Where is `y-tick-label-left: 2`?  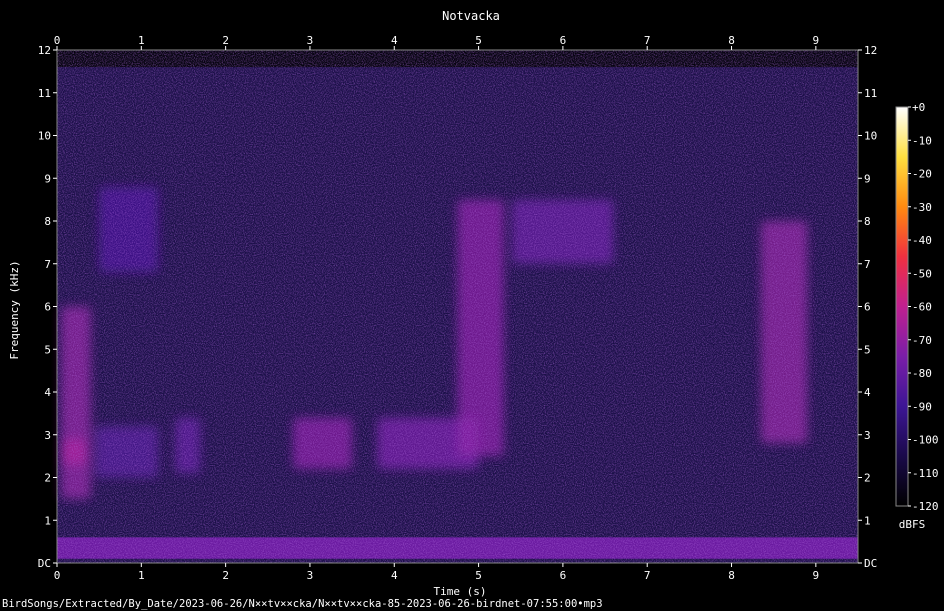 y-tick-label-left: 2 is located at coordinates (47, 478).